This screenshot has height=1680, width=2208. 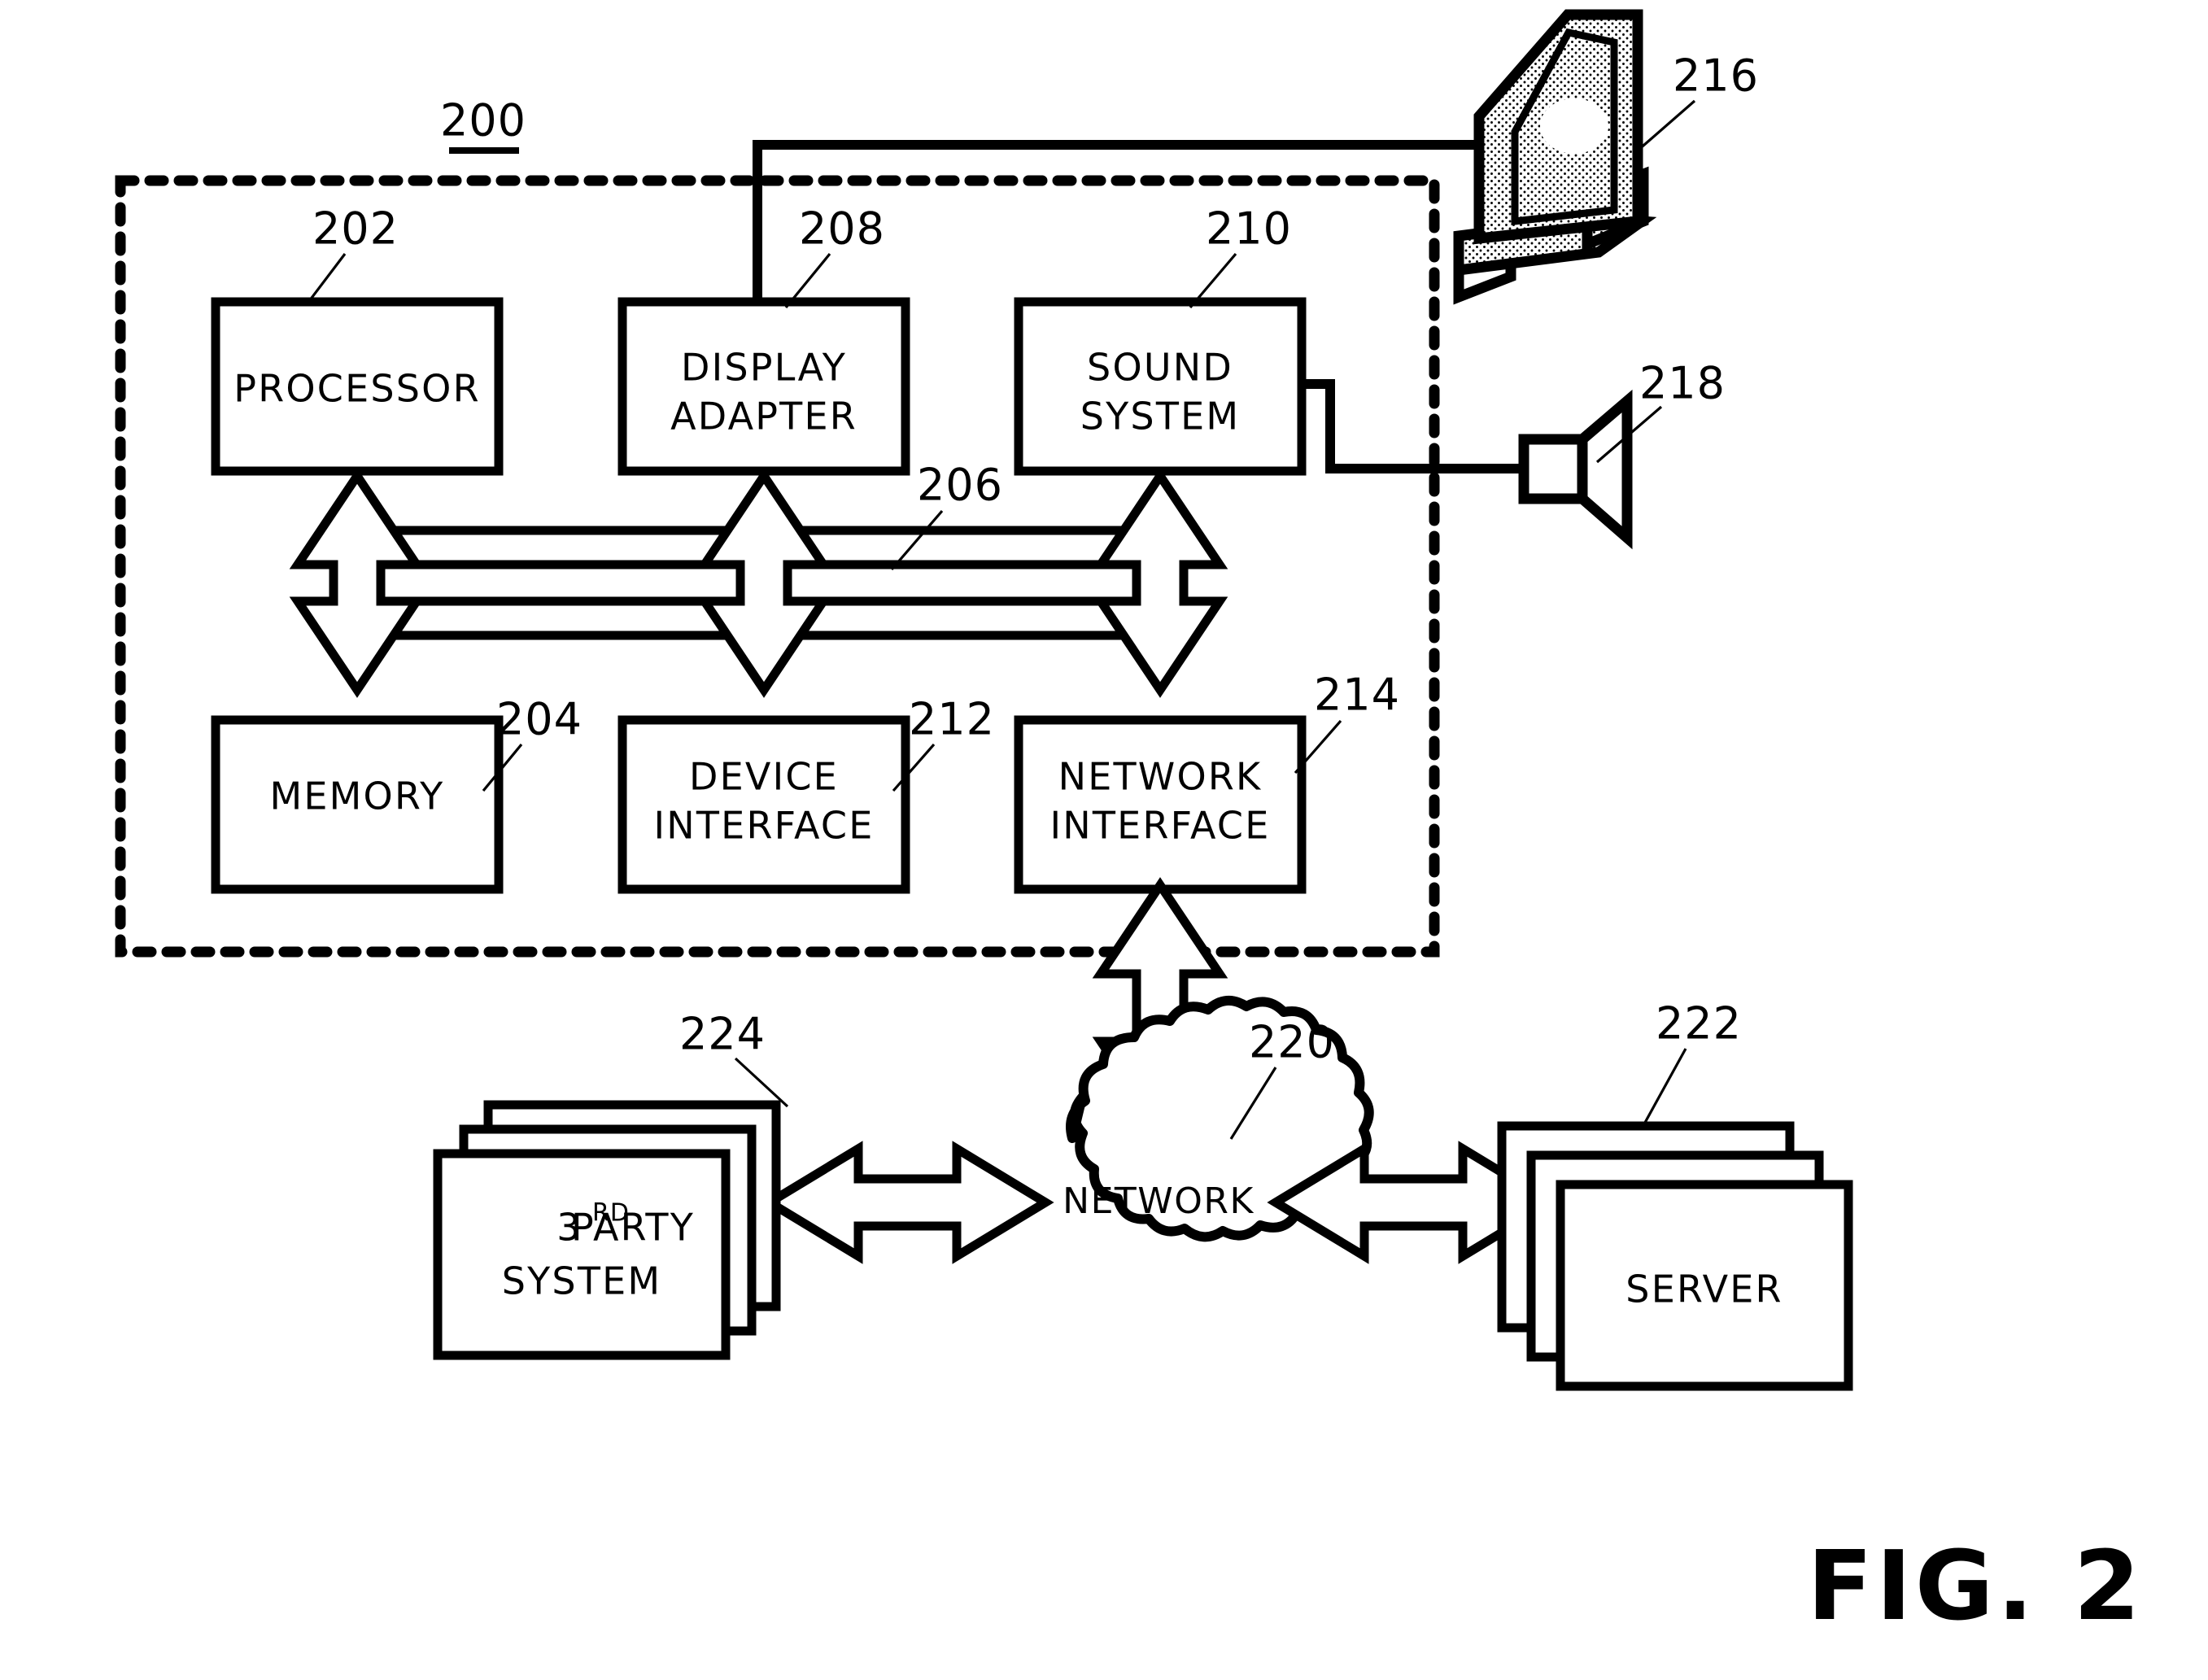 I want to click on ref-label-202: 202, so click(x=355, y=229).